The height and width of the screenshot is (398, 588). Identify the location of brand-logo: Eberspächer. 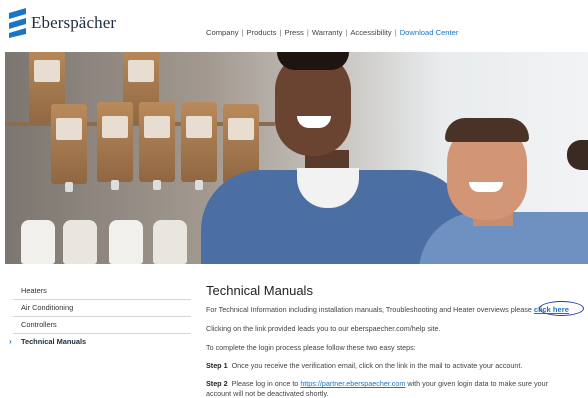
(62, 23).